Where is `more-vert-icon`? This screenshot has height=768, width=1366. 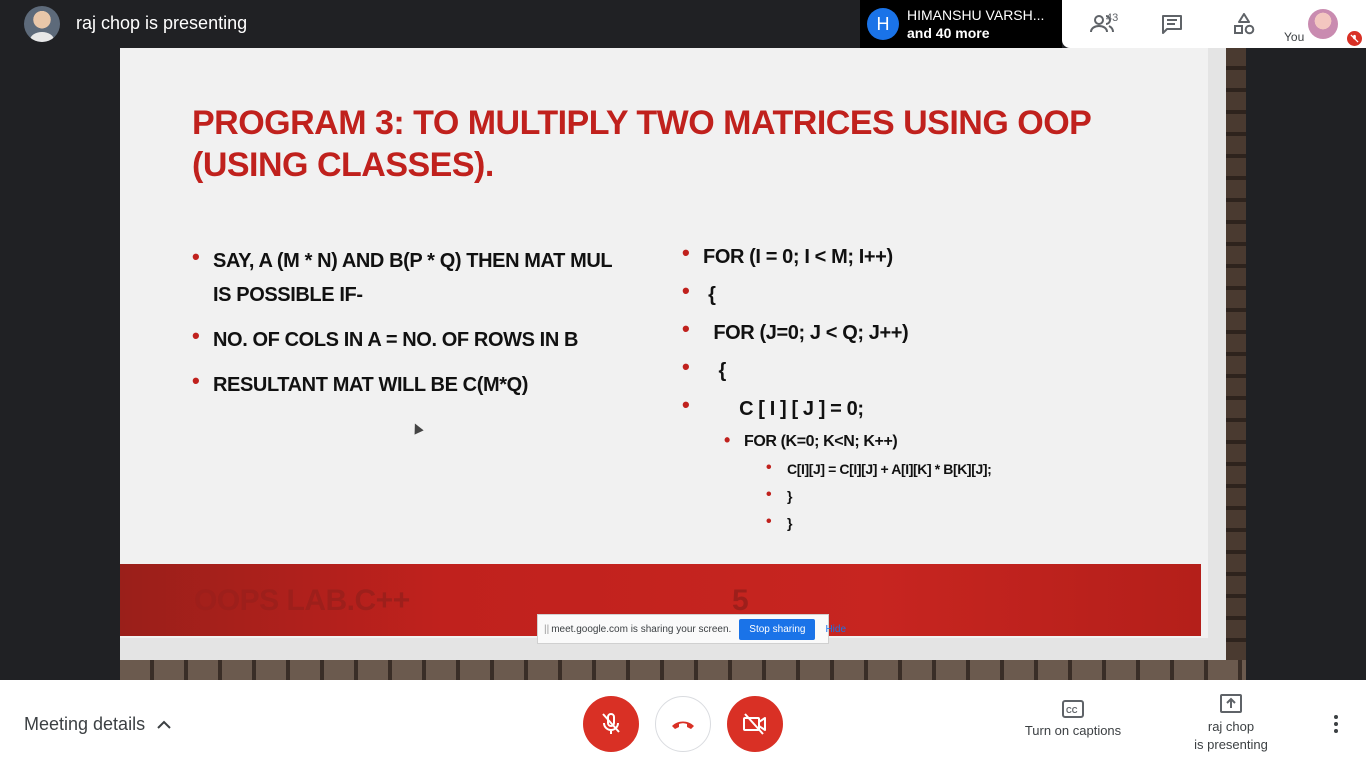
more-vert-icon is located at coordinates (1336, 724).